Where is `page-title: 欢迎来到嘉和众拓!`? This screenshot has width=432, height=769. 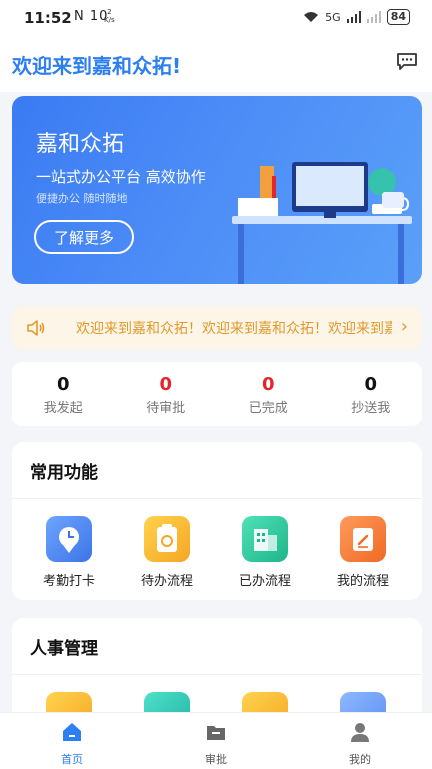 page-title: 欢迎来到嘉和众拓! is located at coordinates (97, 66).